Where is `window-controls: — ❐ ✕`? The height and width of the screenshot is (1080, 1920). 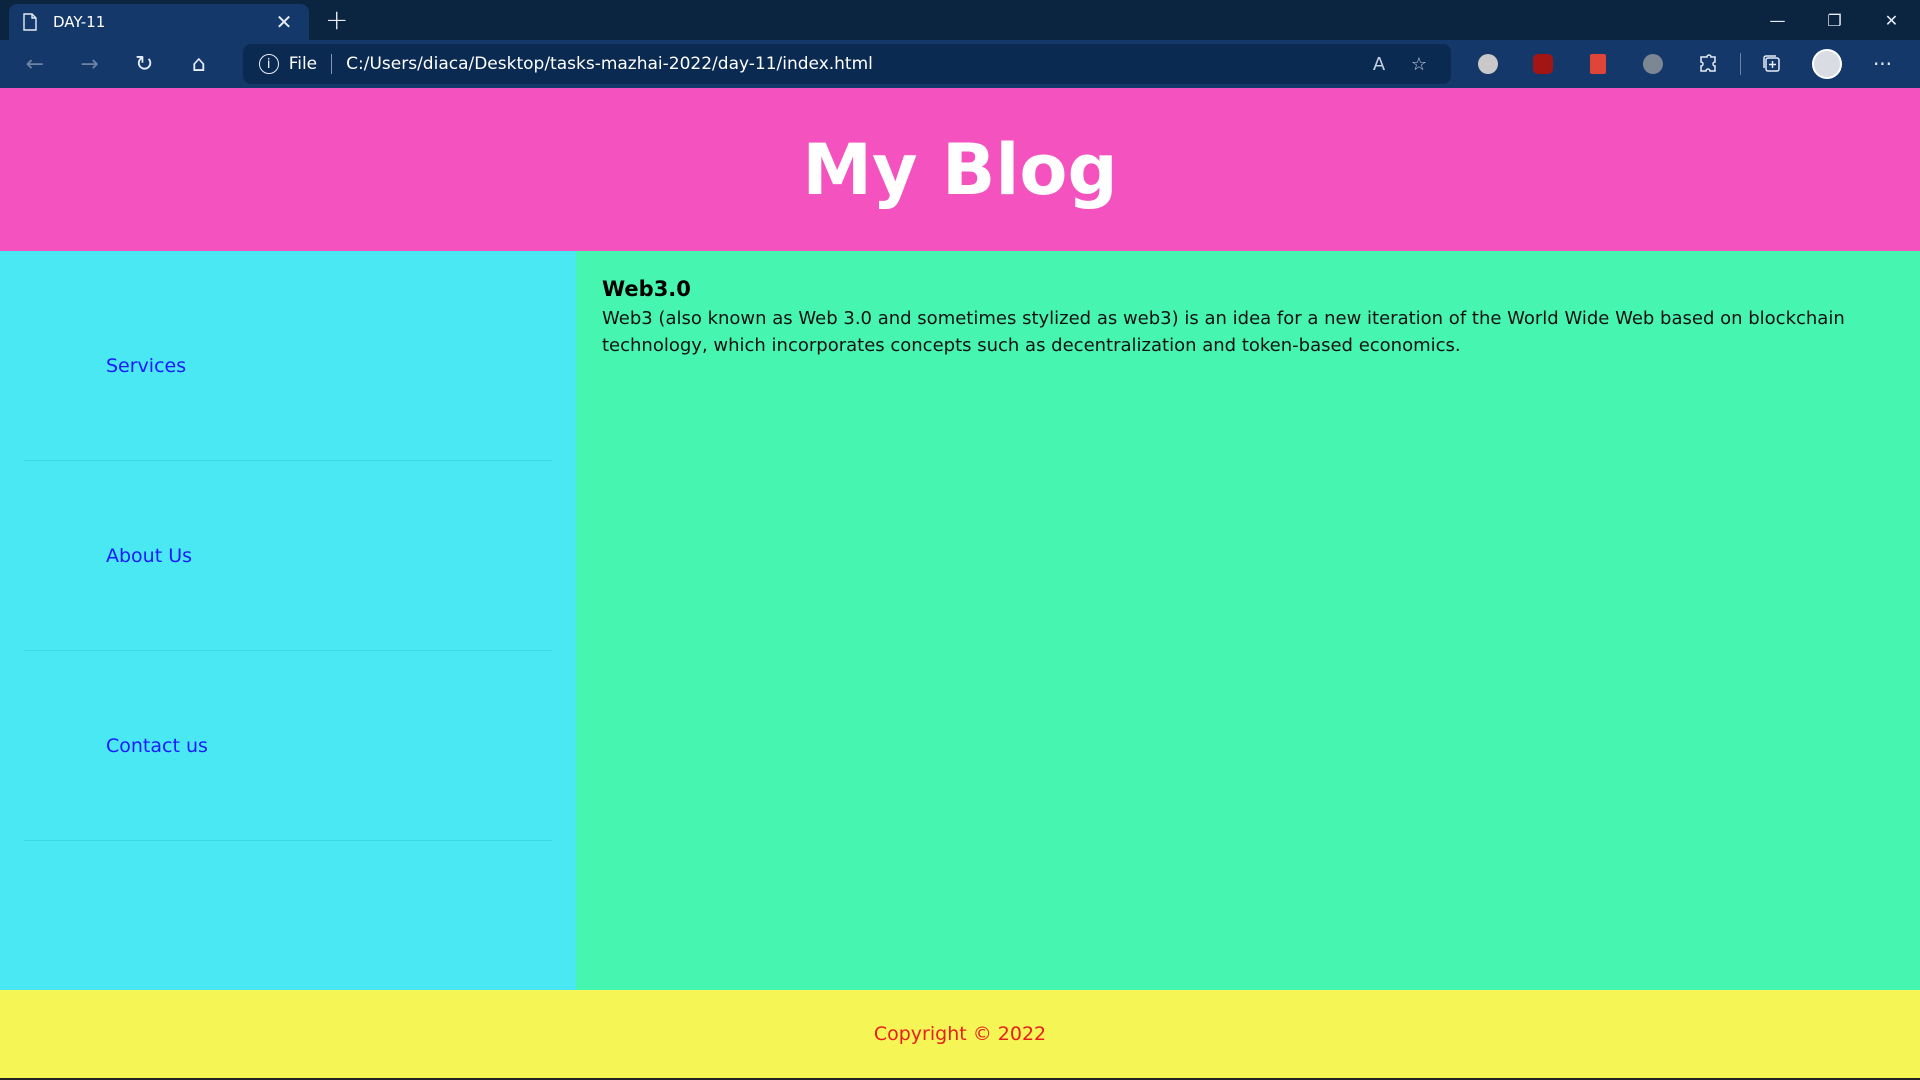
window-controls: — ❐ ✕ is located at coordinates (1834, 20).